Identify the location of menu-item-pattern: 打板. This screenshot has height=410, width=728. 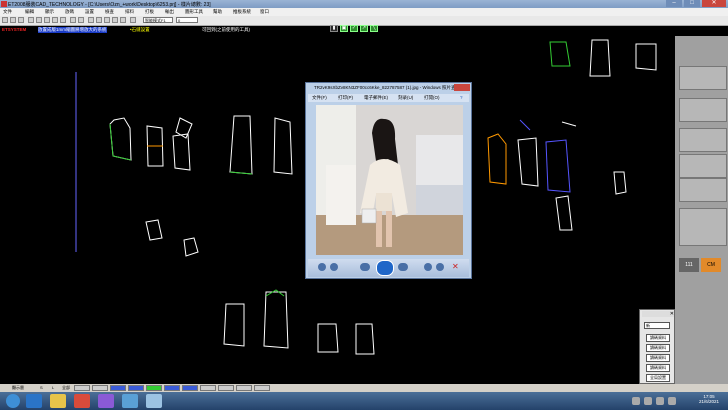
(149, 12).